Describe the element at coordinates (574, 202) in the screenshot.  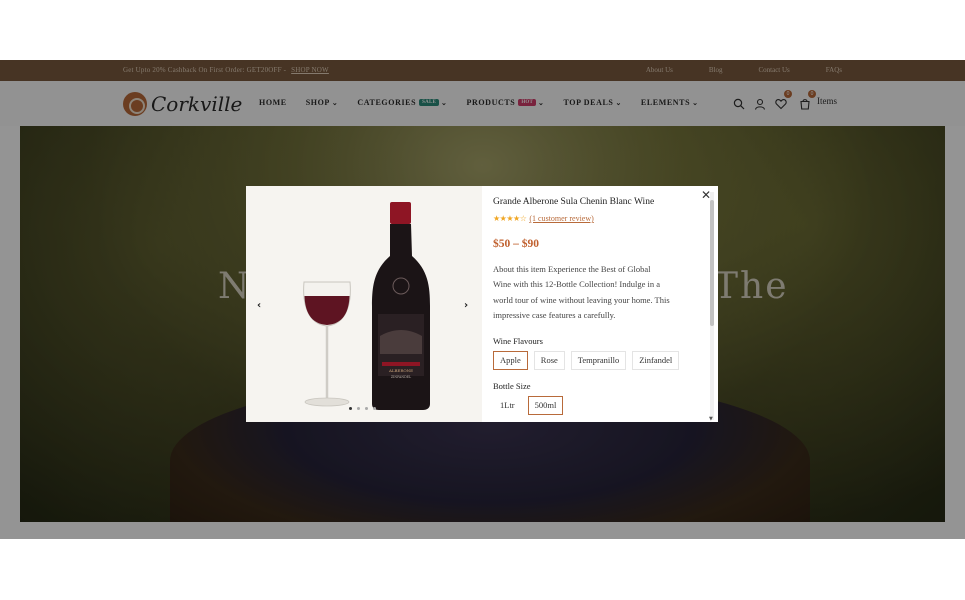
I see `product-title: Grande Alberone Sula Chenin Blanc Wine` at that location.